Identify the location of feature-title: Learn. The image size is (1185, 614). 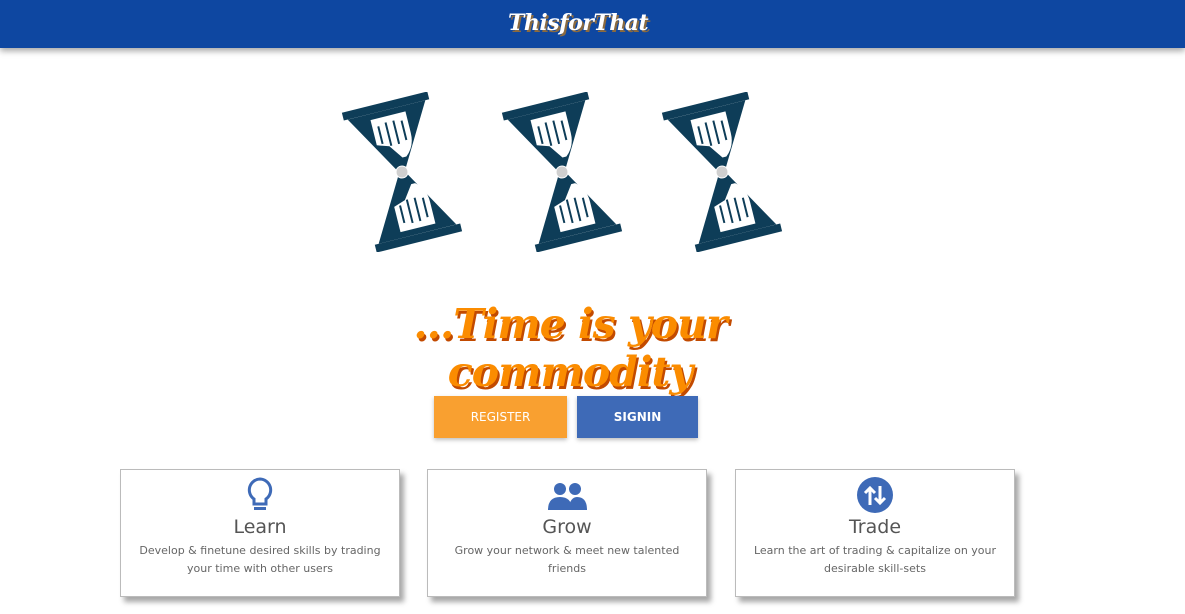
(260, 527).